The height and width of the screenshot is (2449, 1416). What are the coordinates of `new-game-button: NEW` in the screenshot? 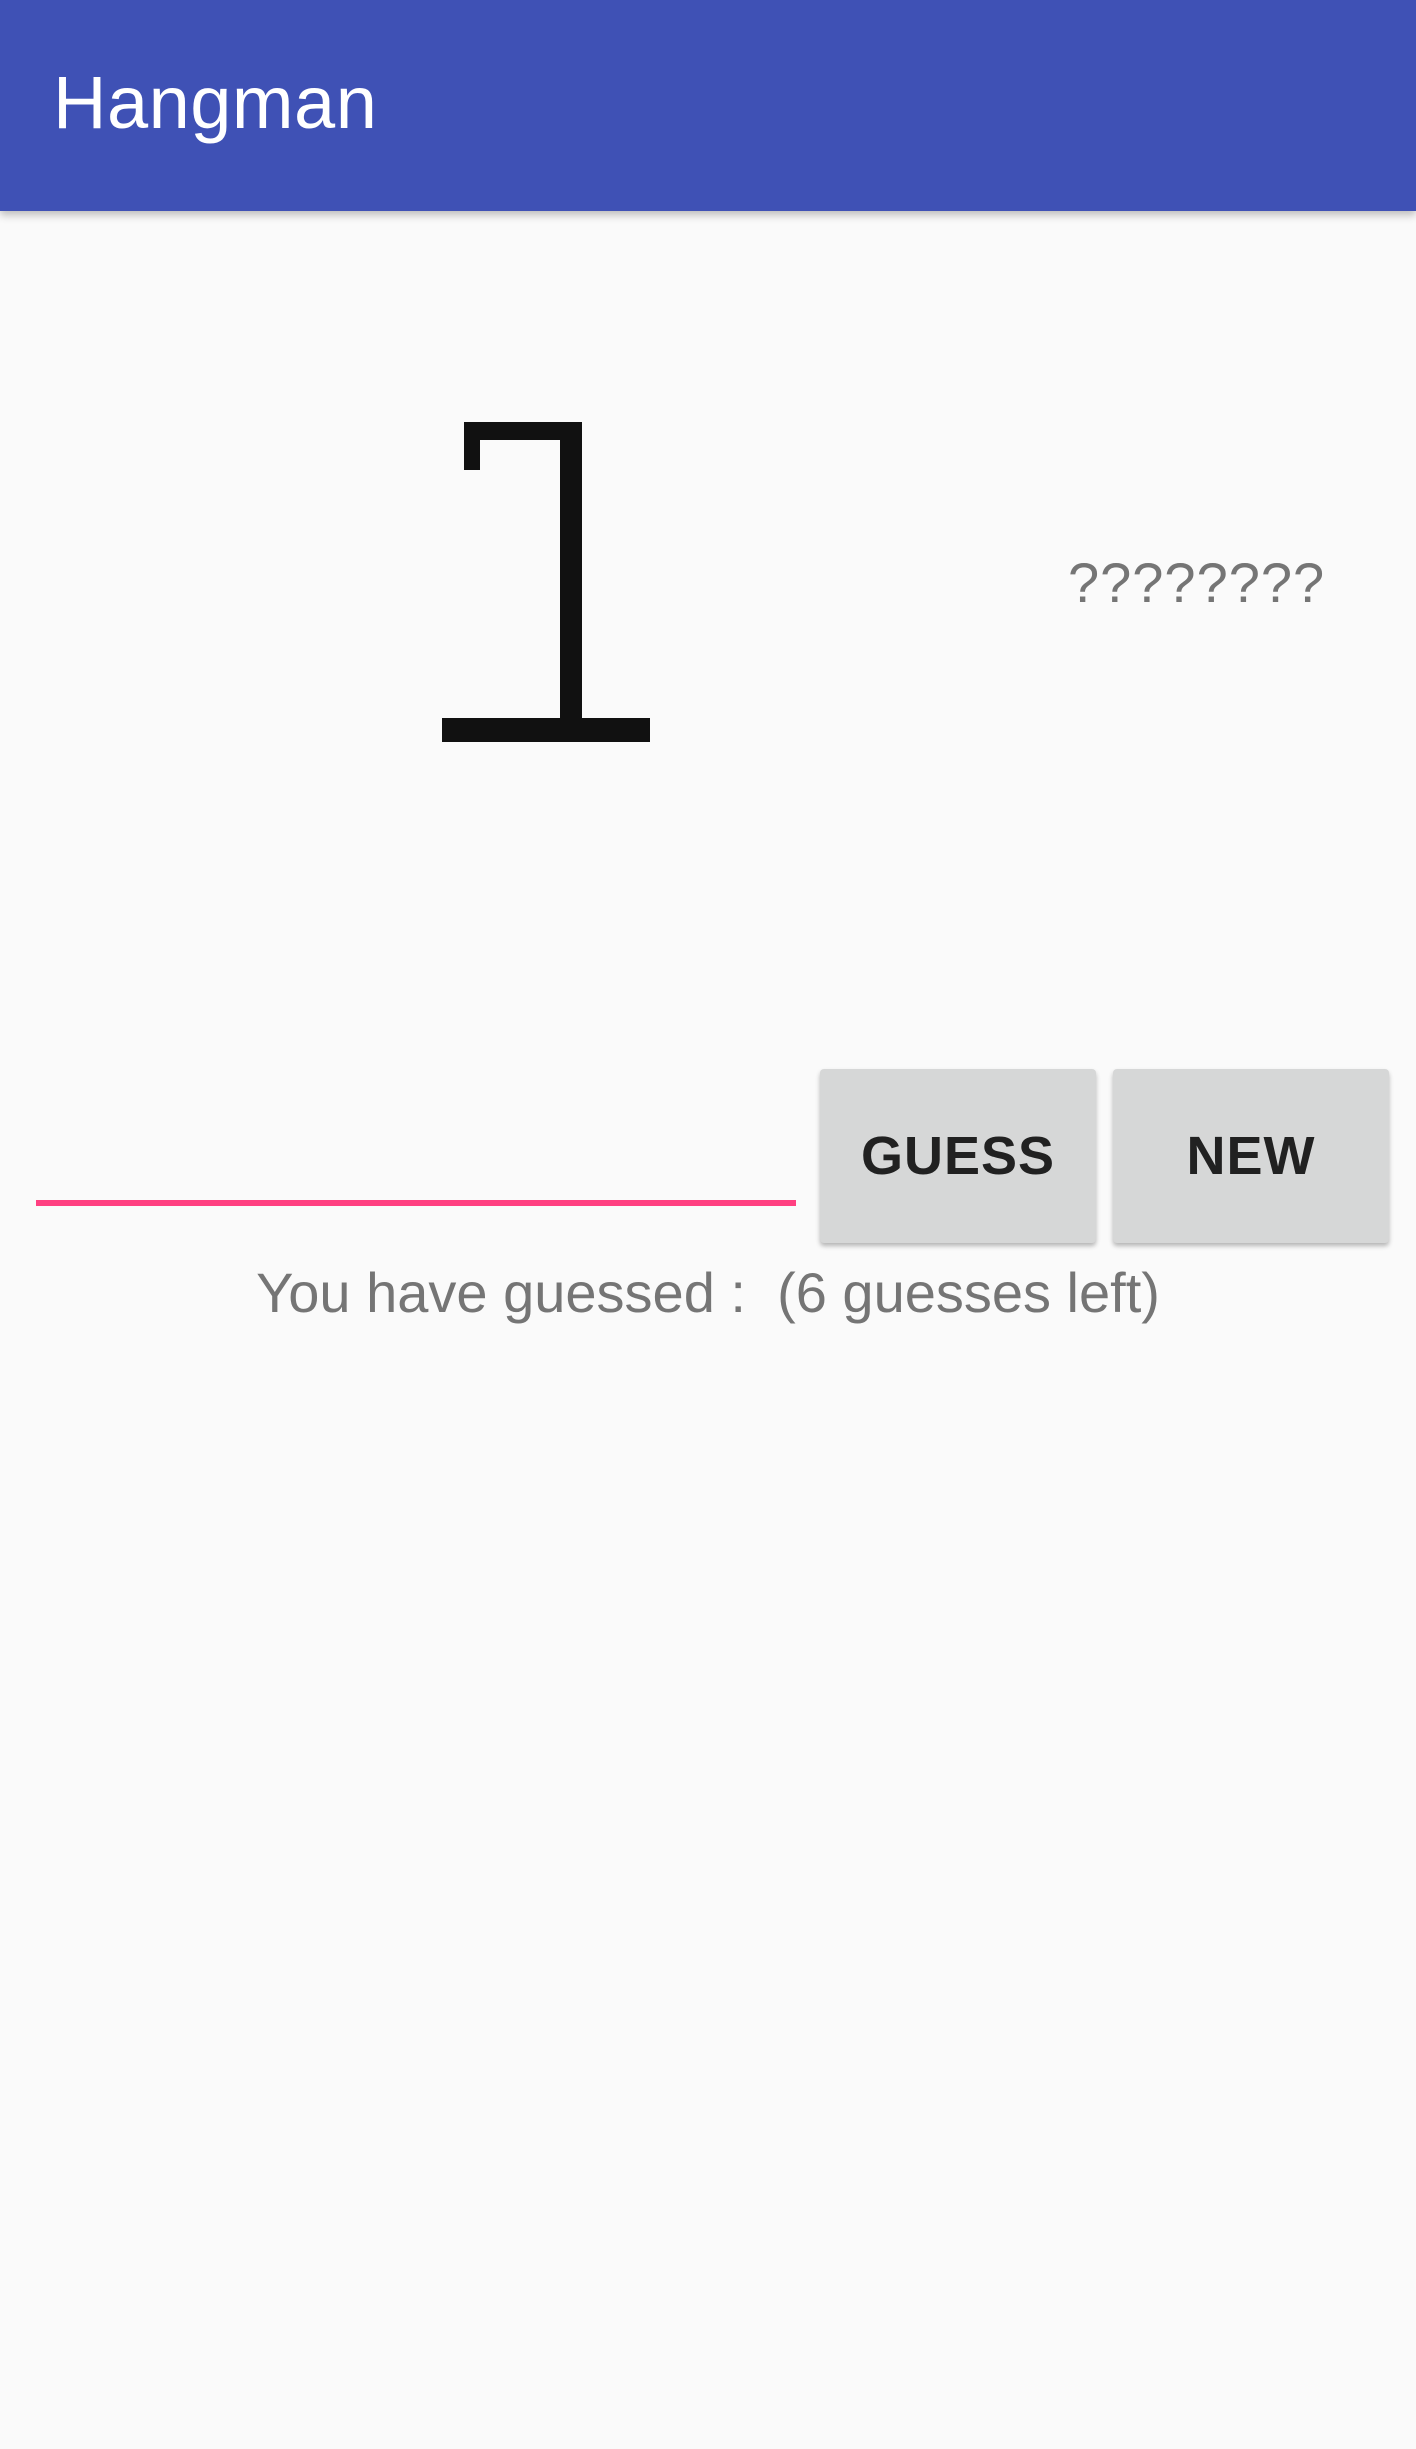 It's located at (1251, 1156).